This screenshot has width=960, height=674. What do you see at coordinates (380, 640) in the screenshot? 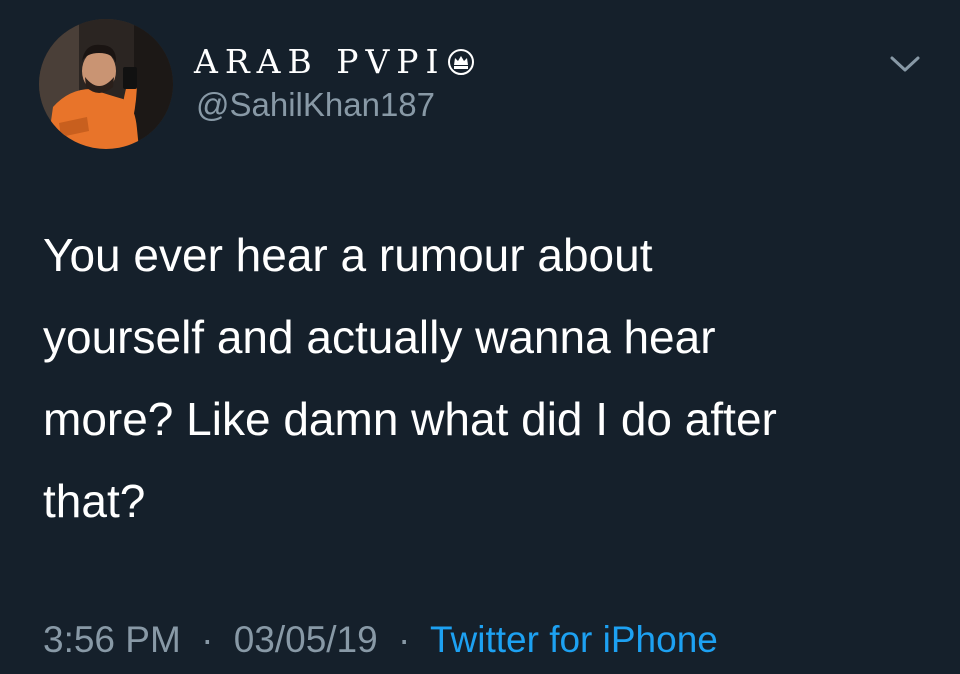
I see `tweet-meta: 3:56 PM · 03/05/19 · Twitter for iPhone` at bounding box center [380, 640].